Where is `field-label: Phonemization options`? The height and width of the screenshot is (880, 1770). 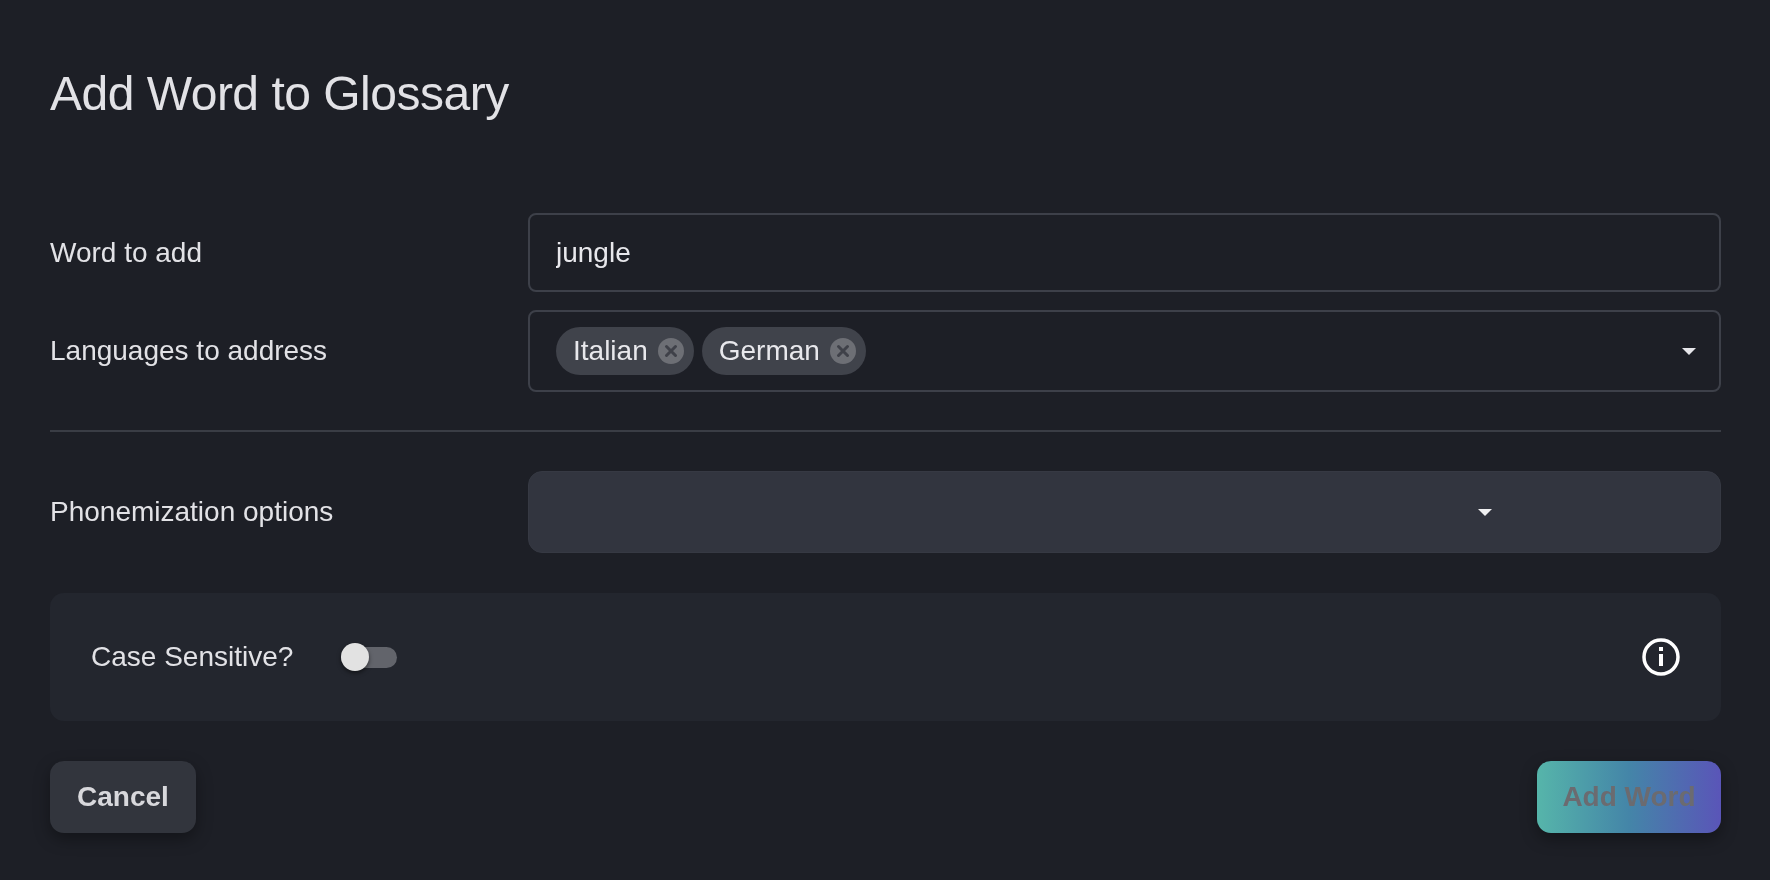
field-label: Phonemization options is located at coordinates (192, 512).